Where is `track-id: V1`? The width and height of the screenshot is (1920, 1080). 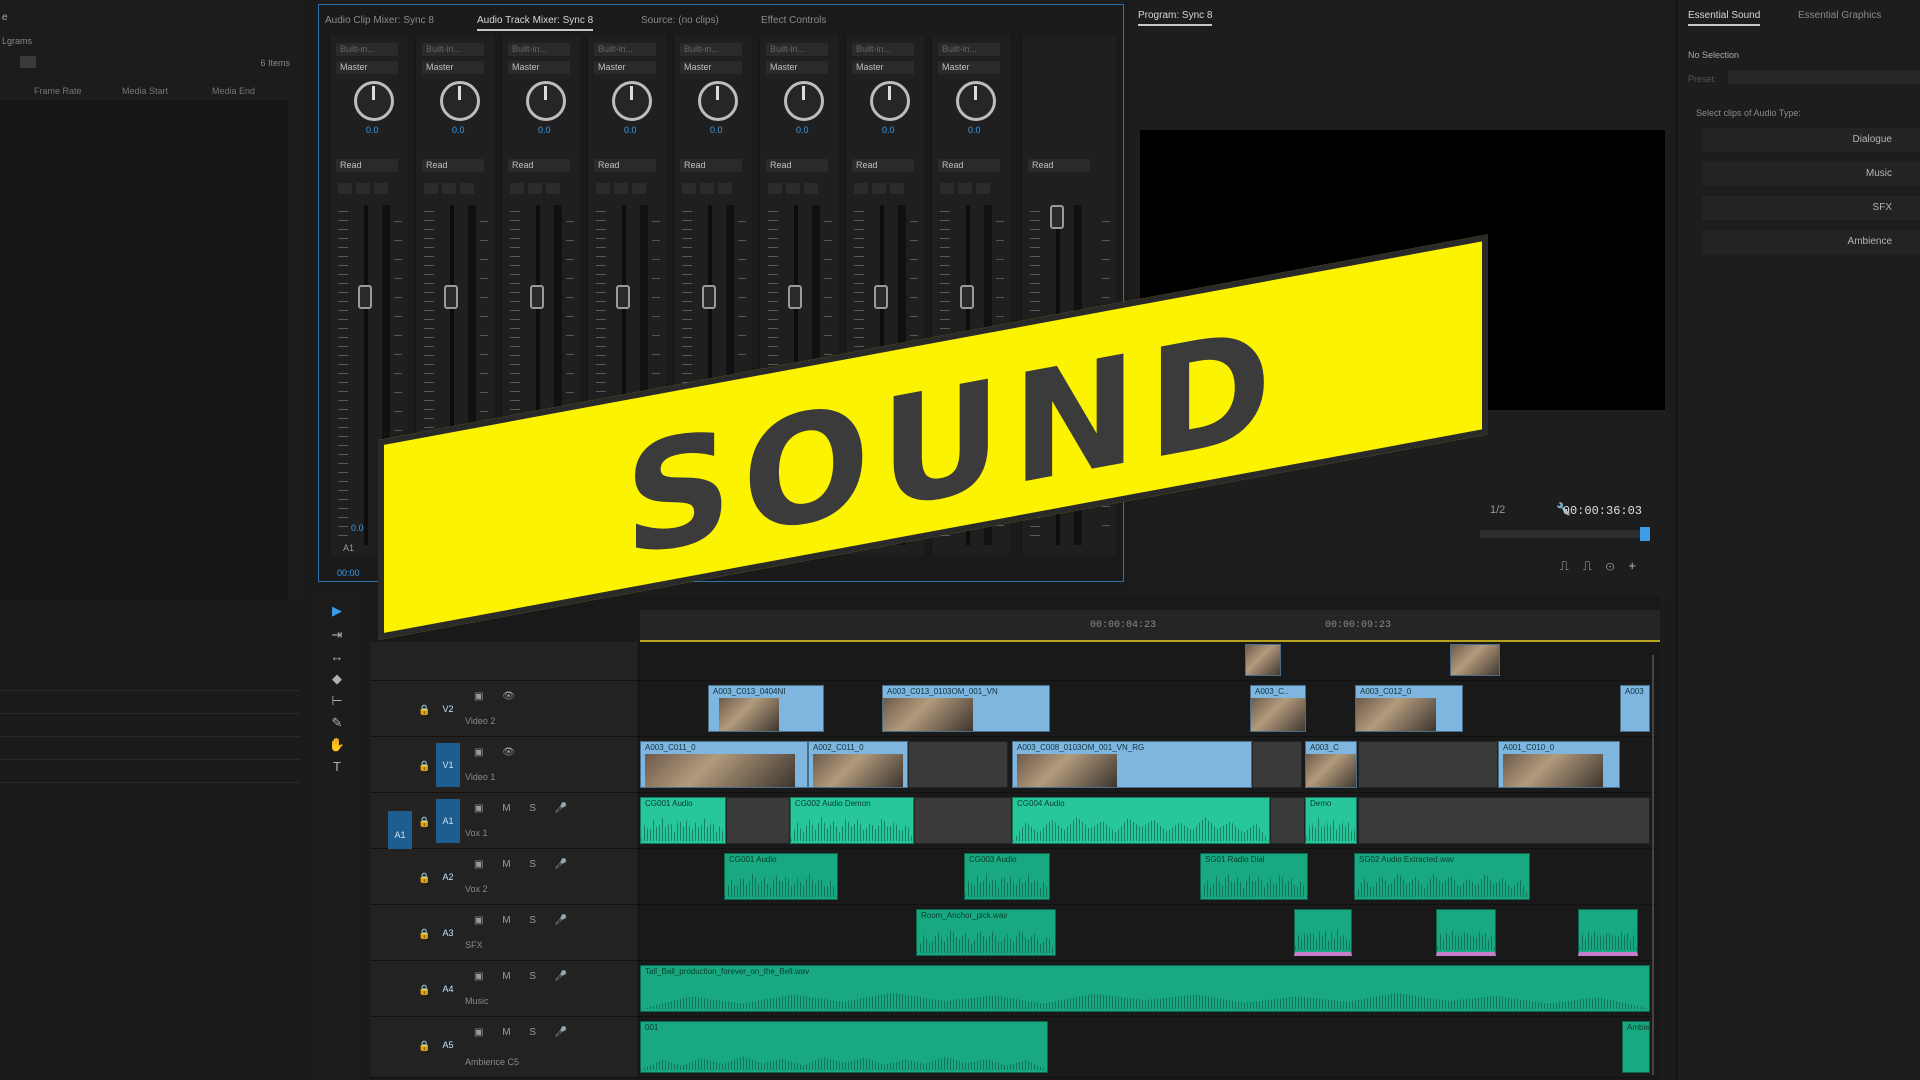
track-id: V1 is located at coordinates (448, 765).